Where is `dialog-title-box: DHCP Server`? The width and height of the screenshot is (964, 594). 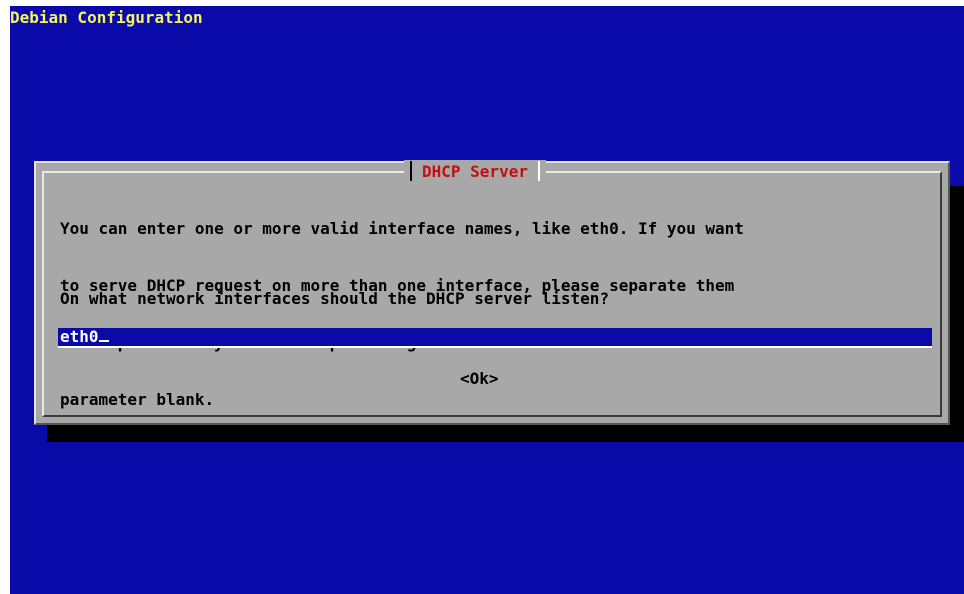 dialog-title-box: DHCP Server is located at coordinates (475, 171).